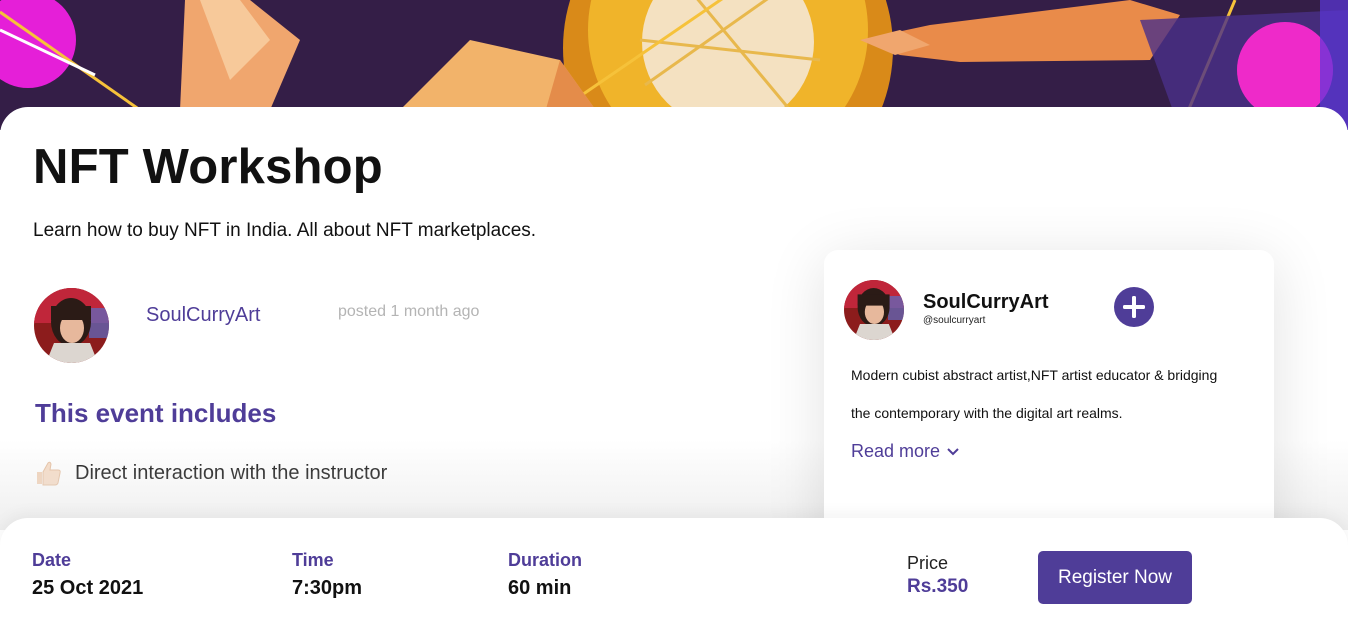 This screenshot has width=1348, height=629. Describe the element at coordinates (203, 315) in the screenshot. I see `author-name-link: SoulCurryArt` at that location.